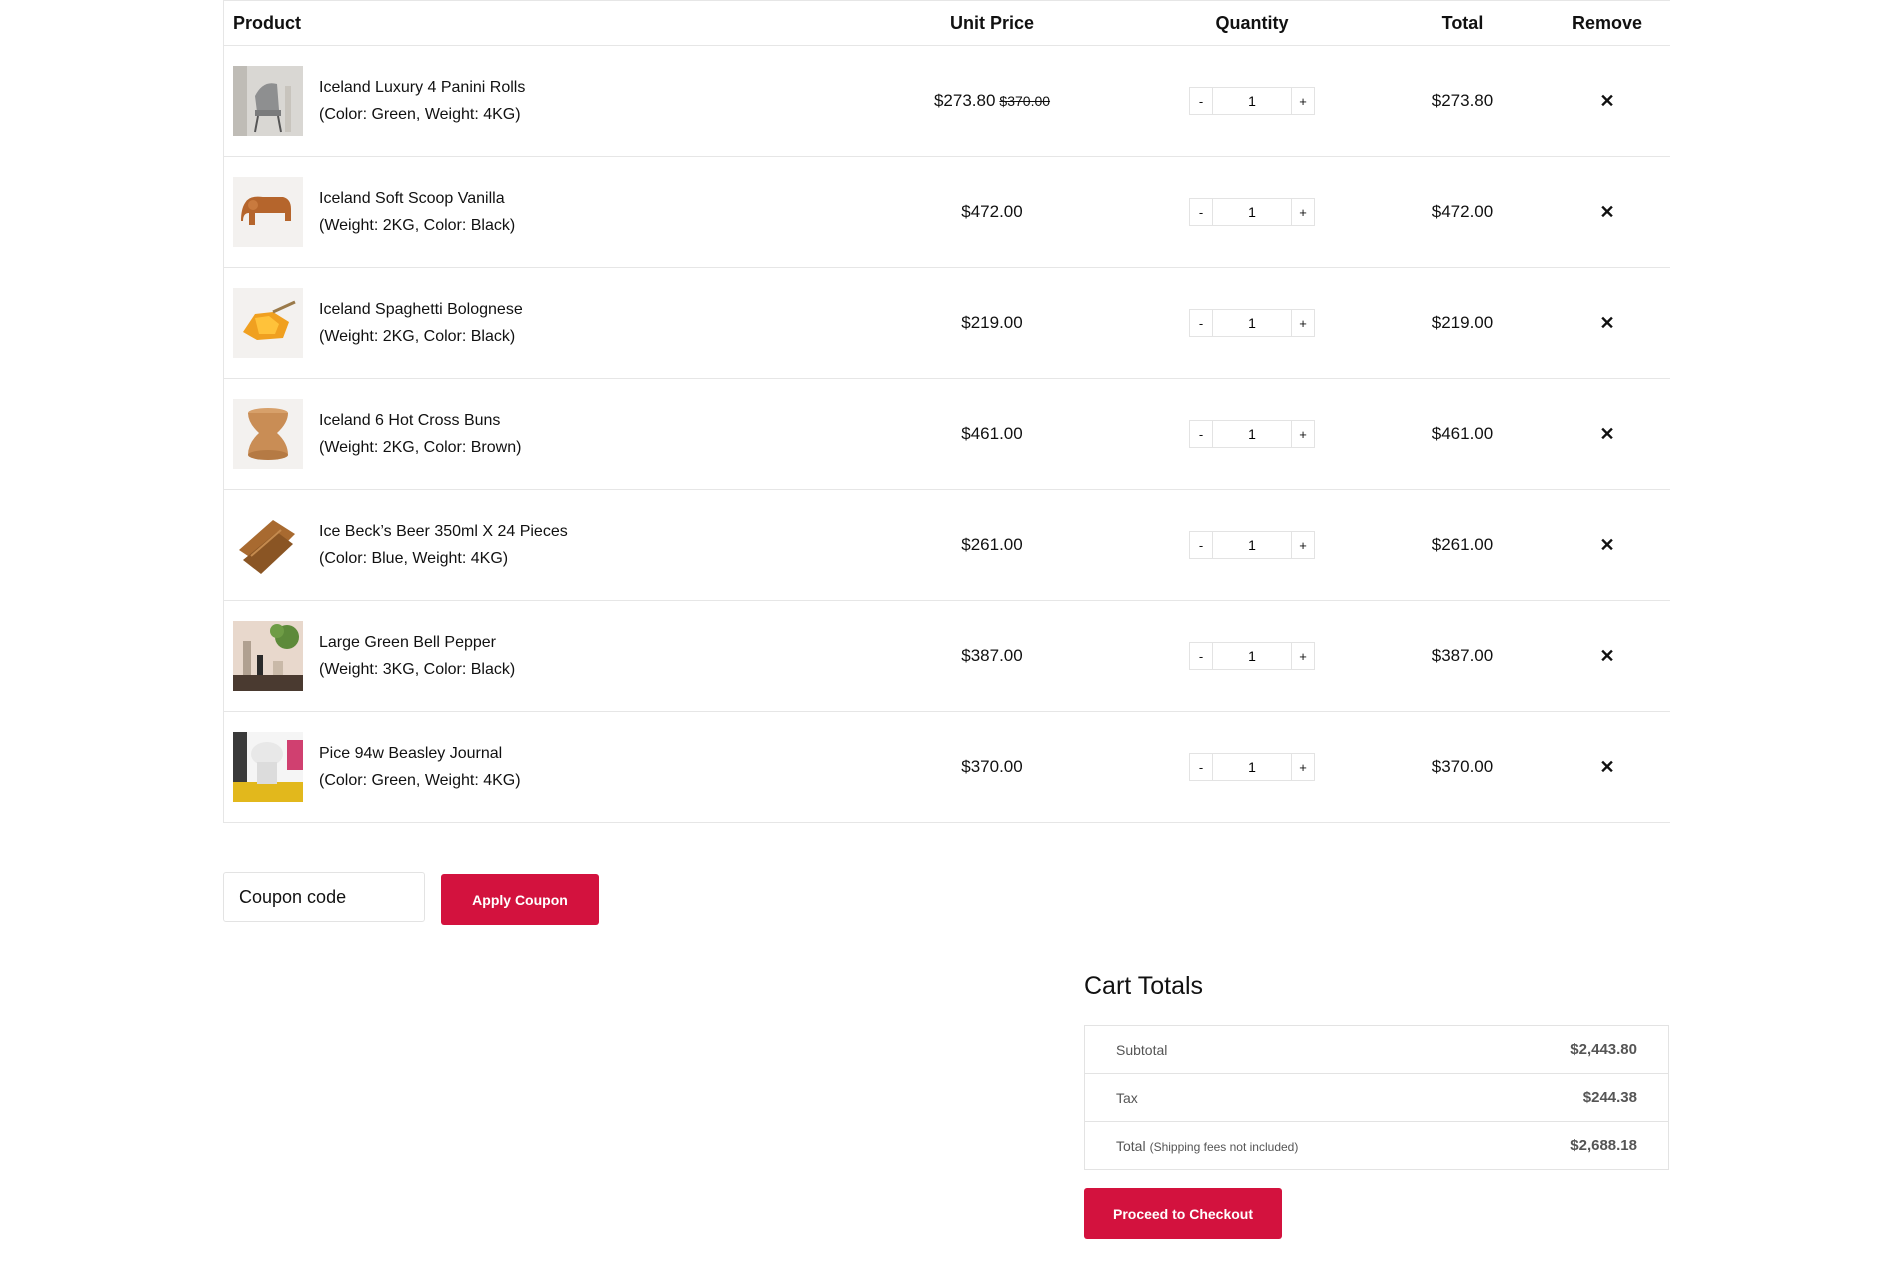 This screenshot has width=1901, height=1267. I want to click on line-total: $387.00, so click(1462, 655).